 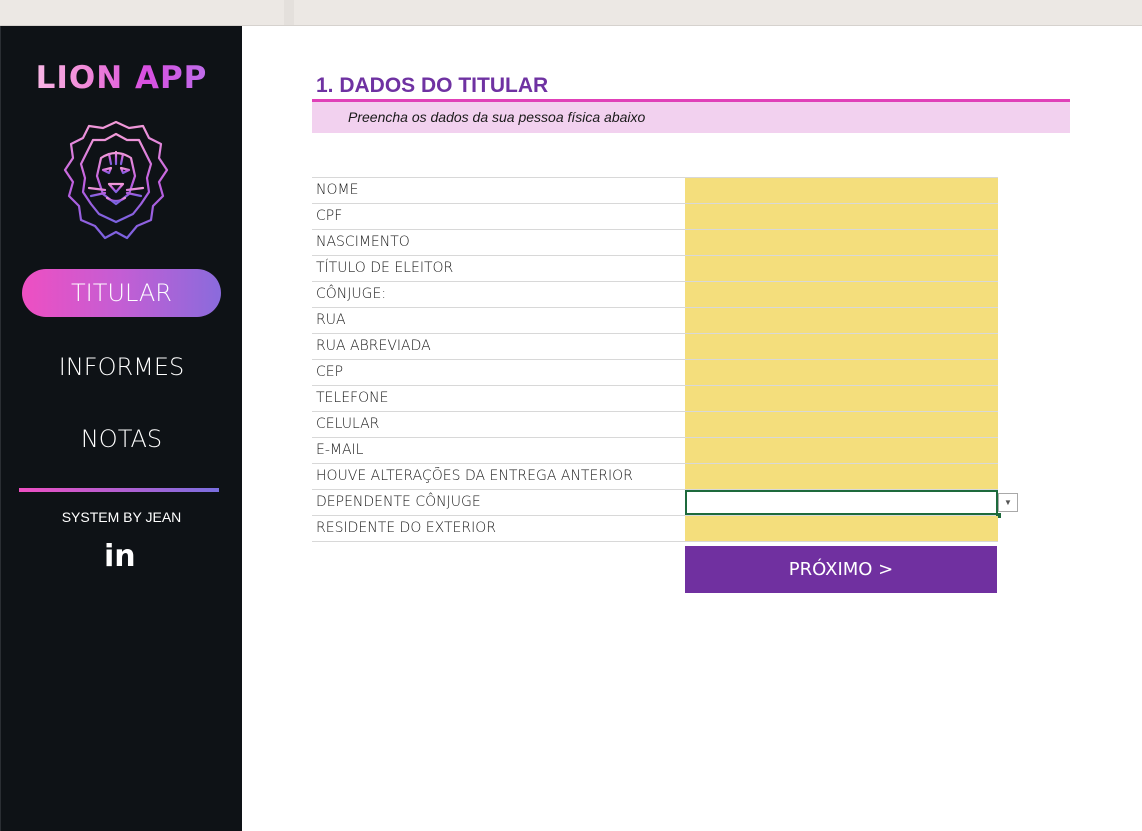 I want to click on field-label: CELULAR, so click(x=348, y=424).